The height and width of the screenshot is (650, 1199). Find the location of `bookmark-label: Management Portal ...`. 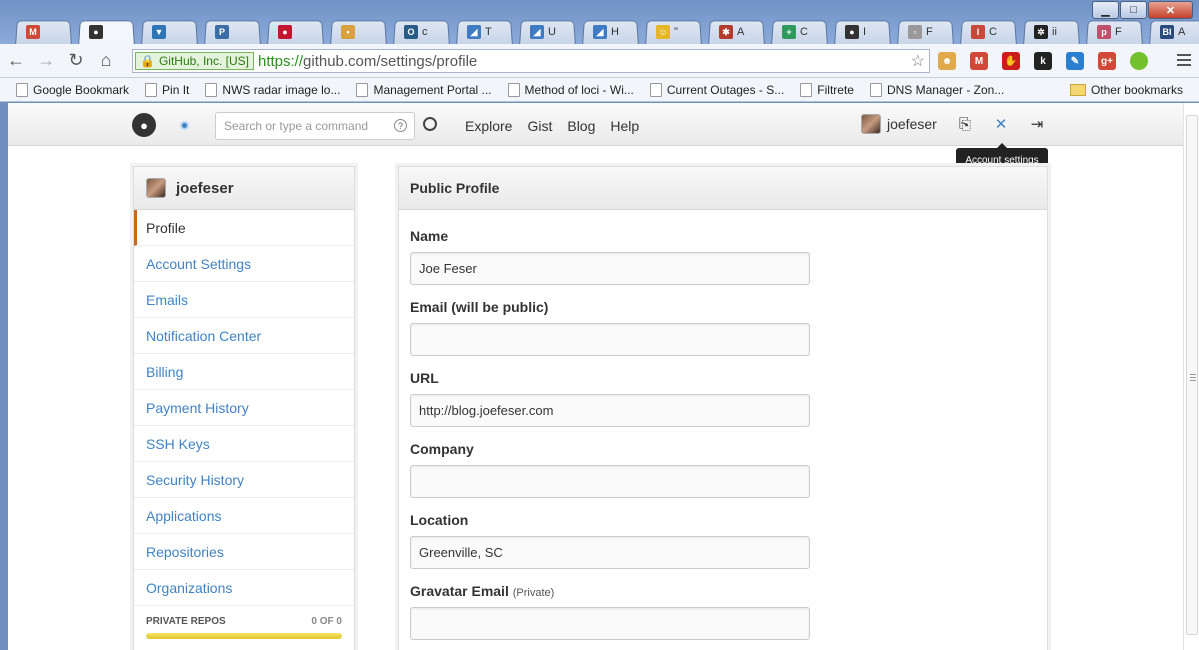

bookmark-label: Management Portal ... is located at coordinates (432, 89).